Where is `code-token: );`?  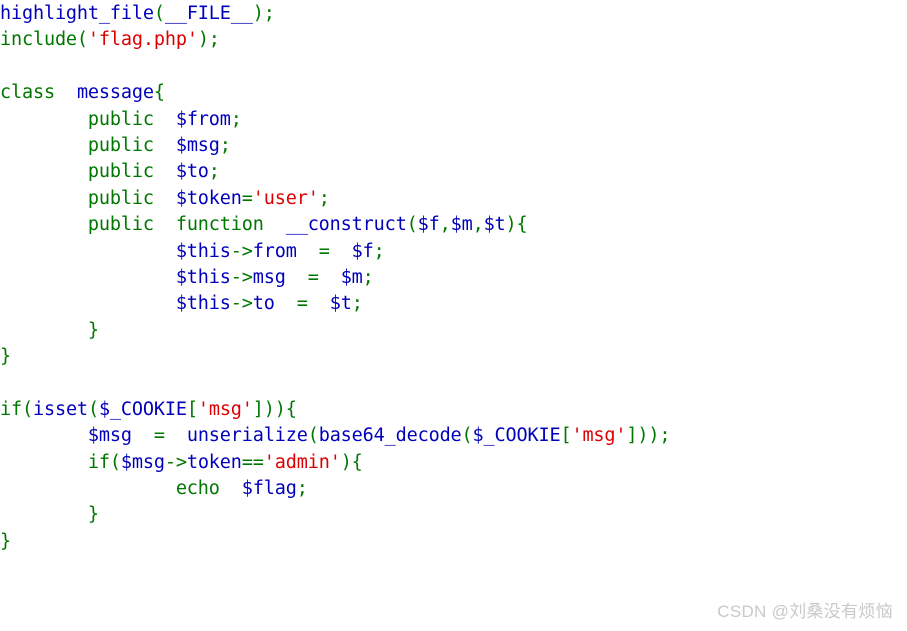 code-token: ); is located at coordinates (263, 13).